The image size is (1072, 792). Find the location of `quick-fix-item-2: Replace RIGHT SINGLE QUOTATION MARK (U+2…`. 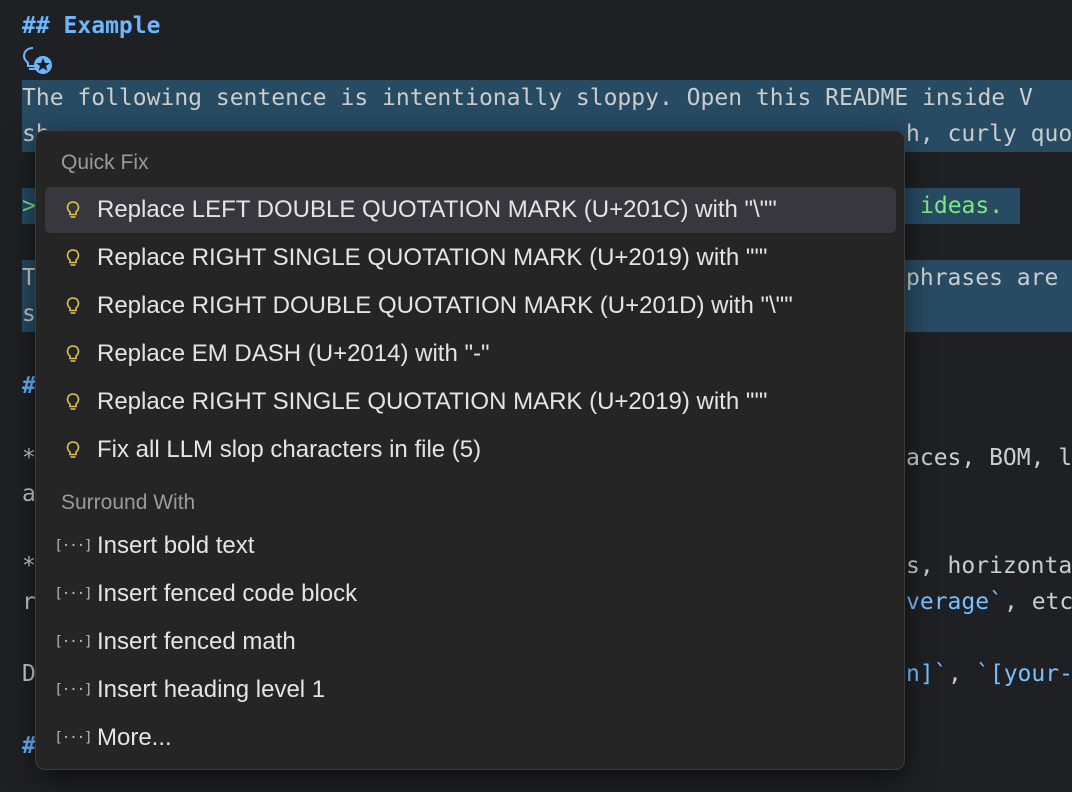

quick-fix-item-2: Replace RIGHT SINGLE QUOTATION MARK (U+2… is located at coordinates (470, 258).